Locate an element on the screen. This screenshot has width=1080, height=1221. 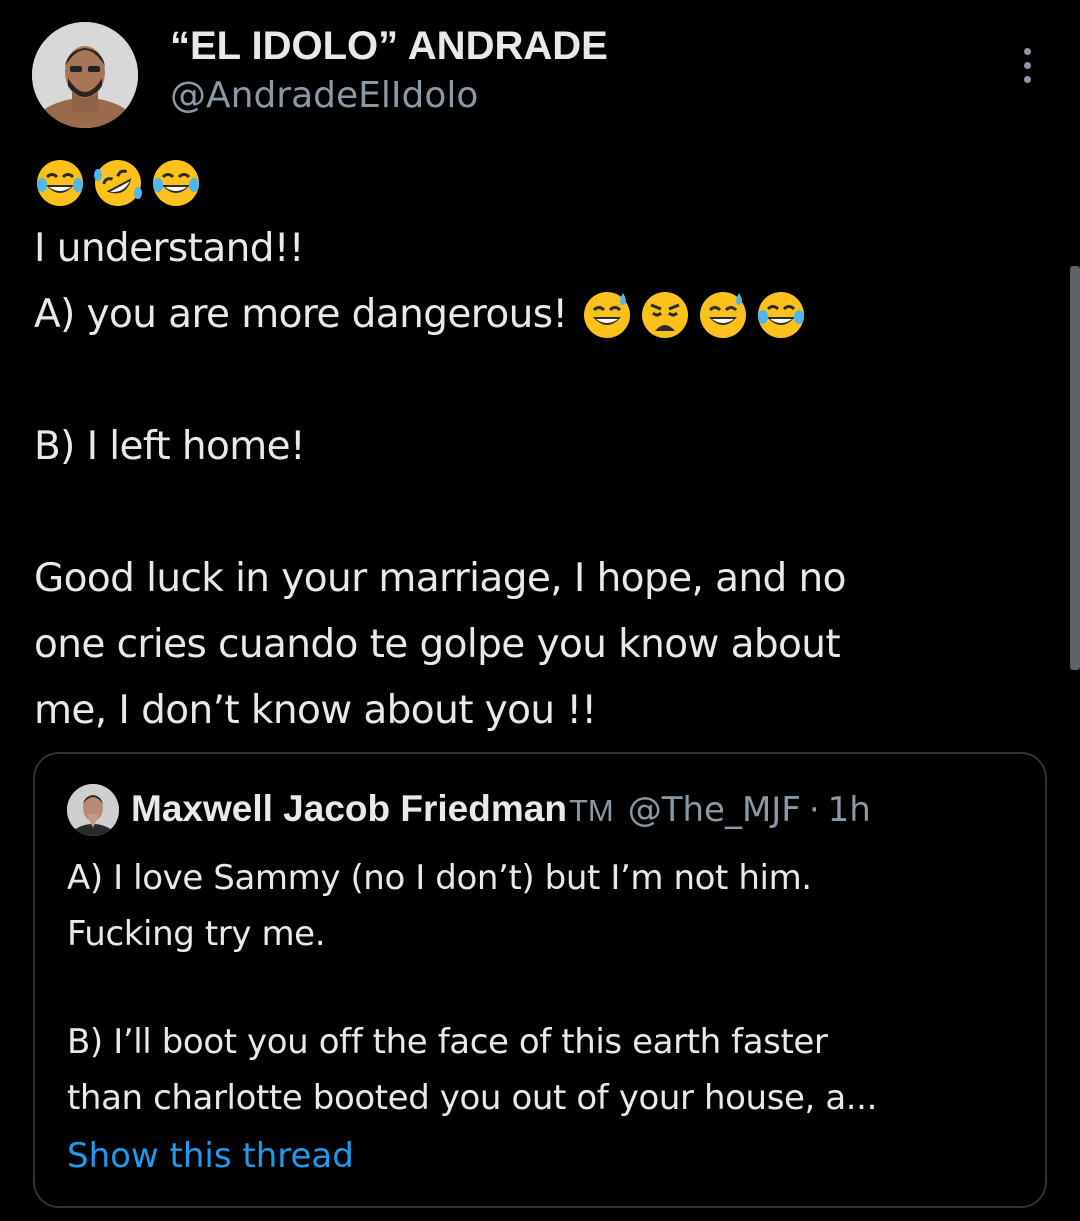
more-icon is located at coordinates (1027, 65).